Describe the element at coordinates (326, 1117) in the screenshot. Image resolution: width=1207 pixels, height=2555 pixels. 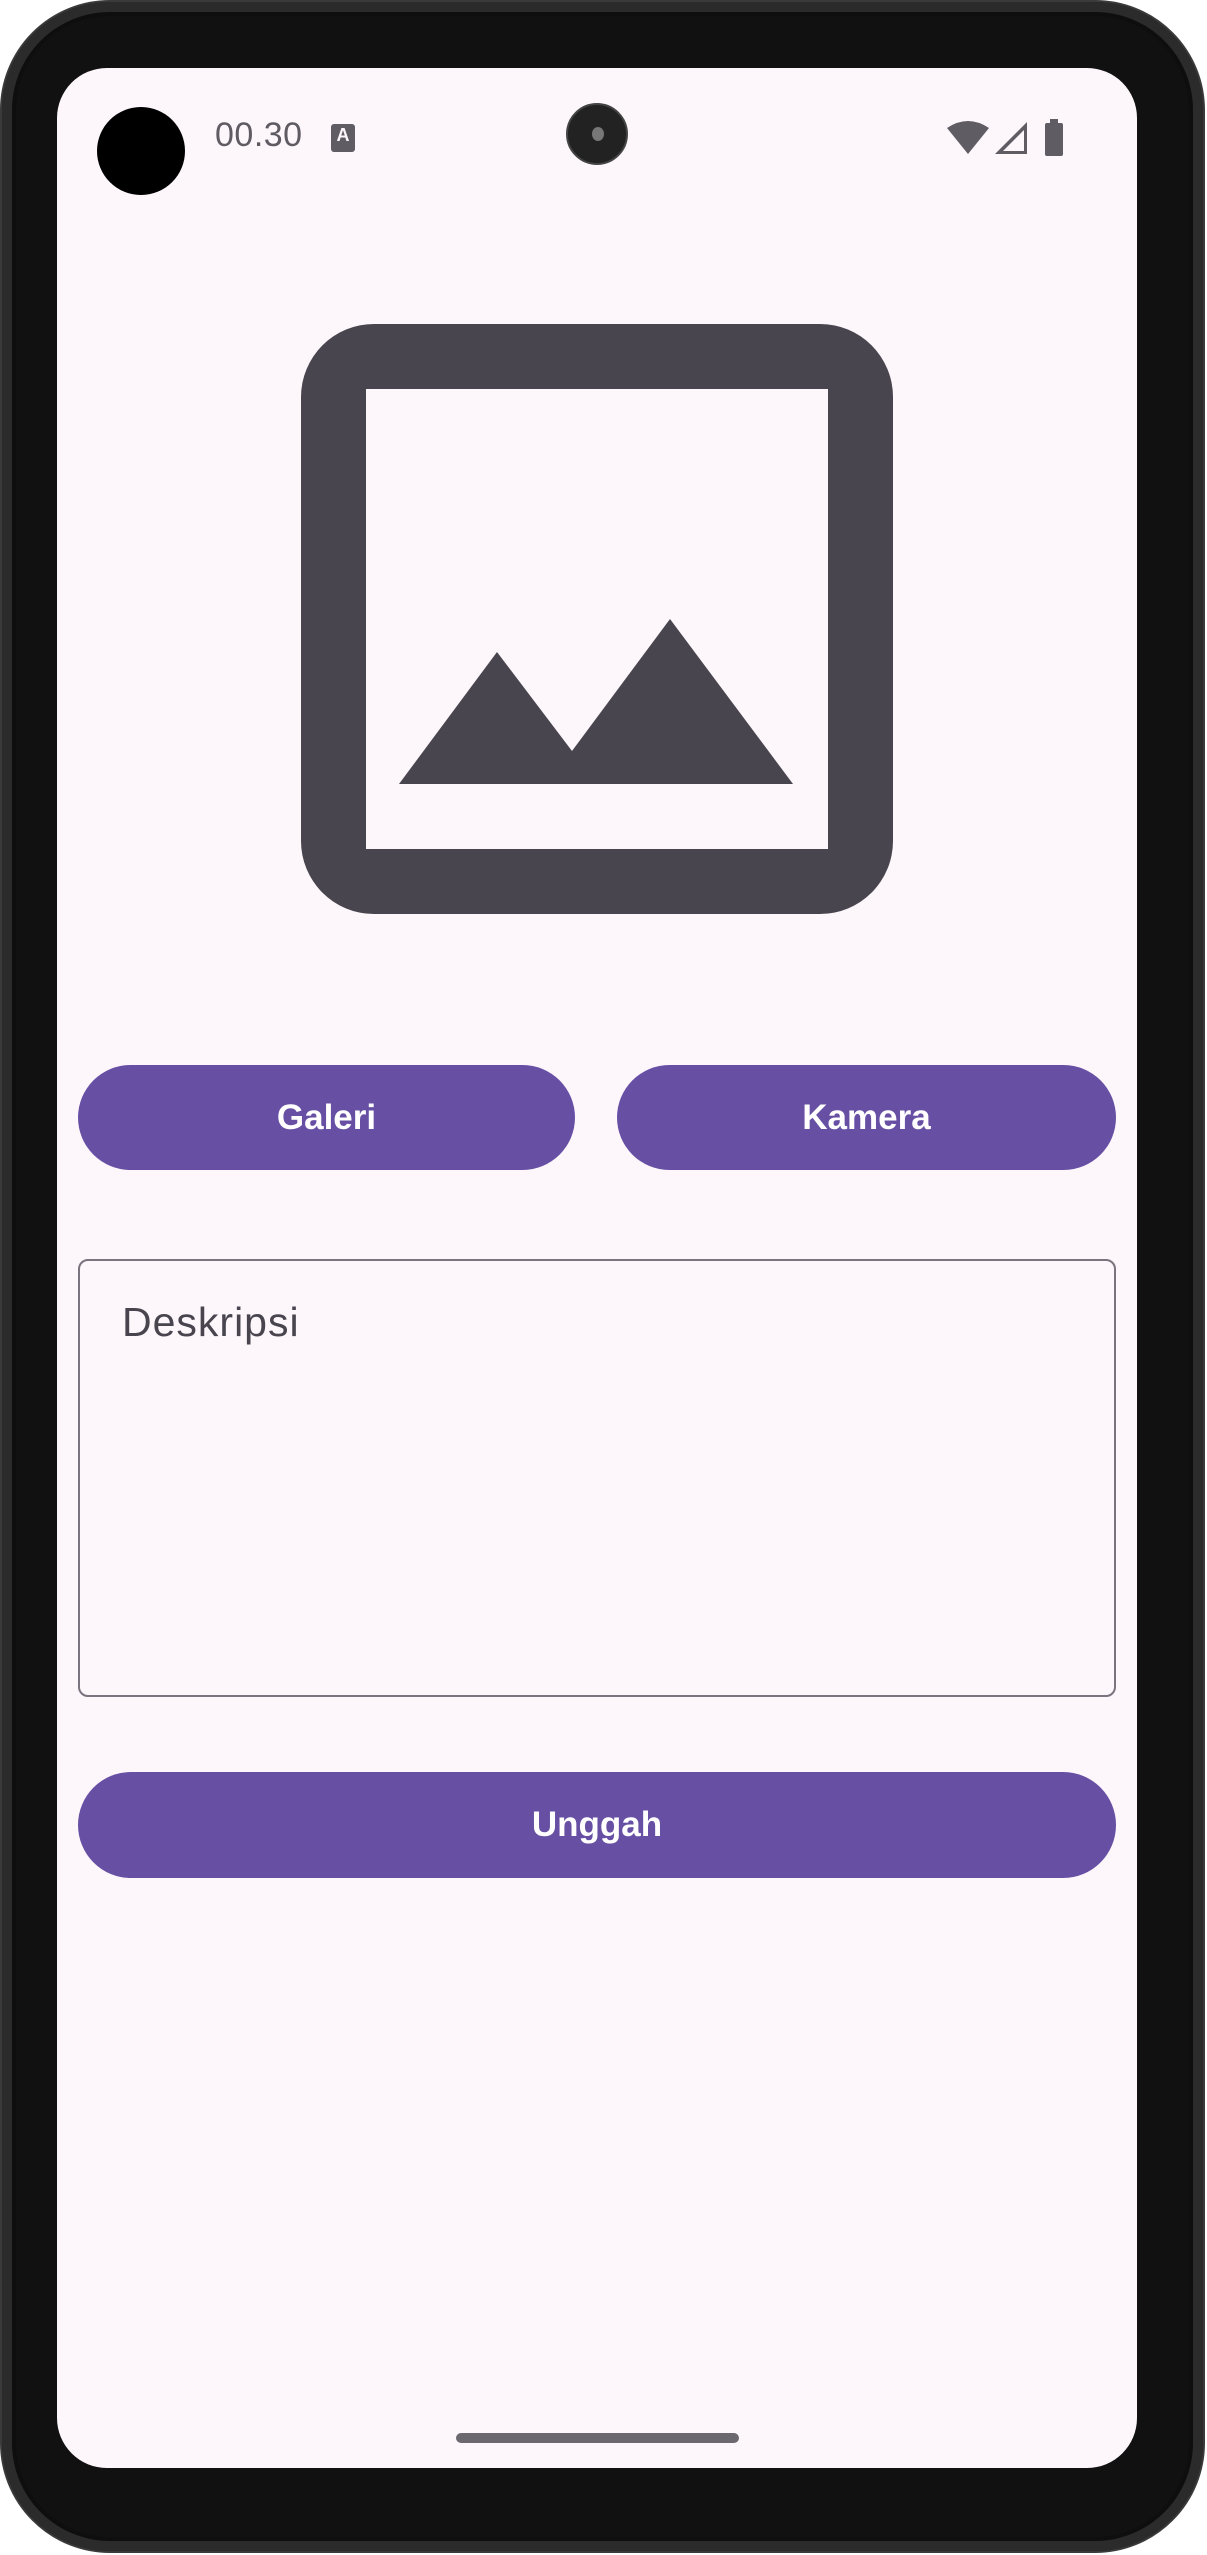
I see `gallery-button: Galeri` at that location.